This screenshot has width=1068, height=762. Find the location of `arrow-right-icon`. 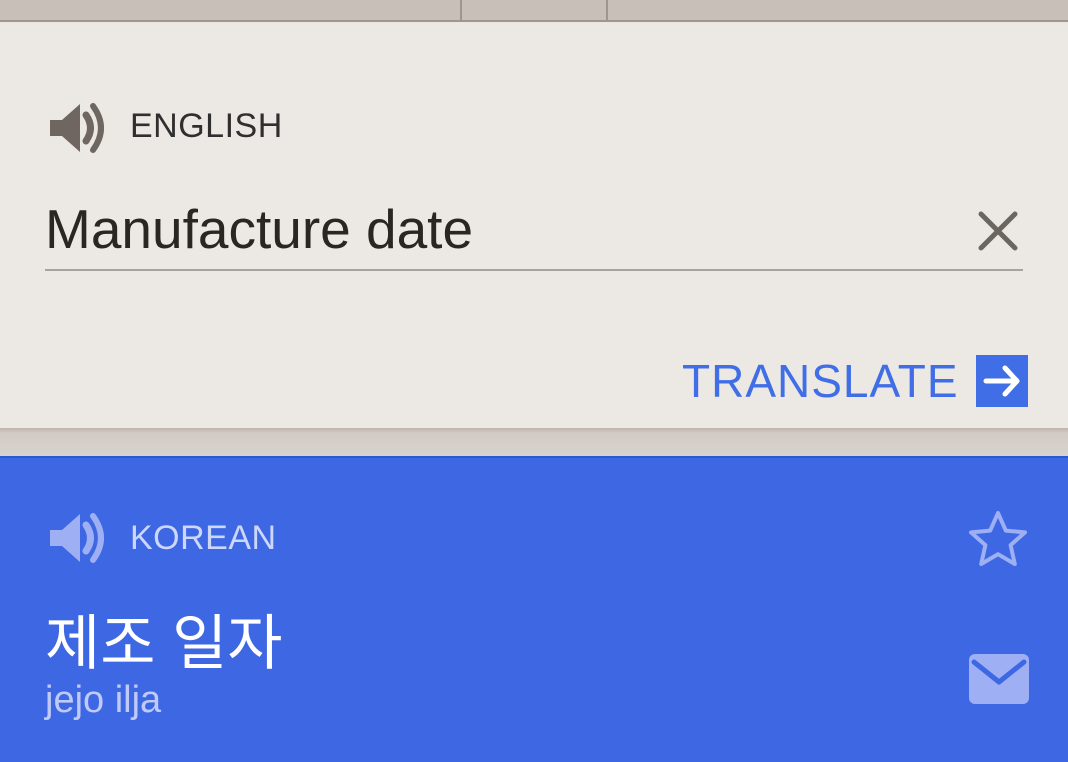

arrow-right-icon is located at coordinates (1002, 381).